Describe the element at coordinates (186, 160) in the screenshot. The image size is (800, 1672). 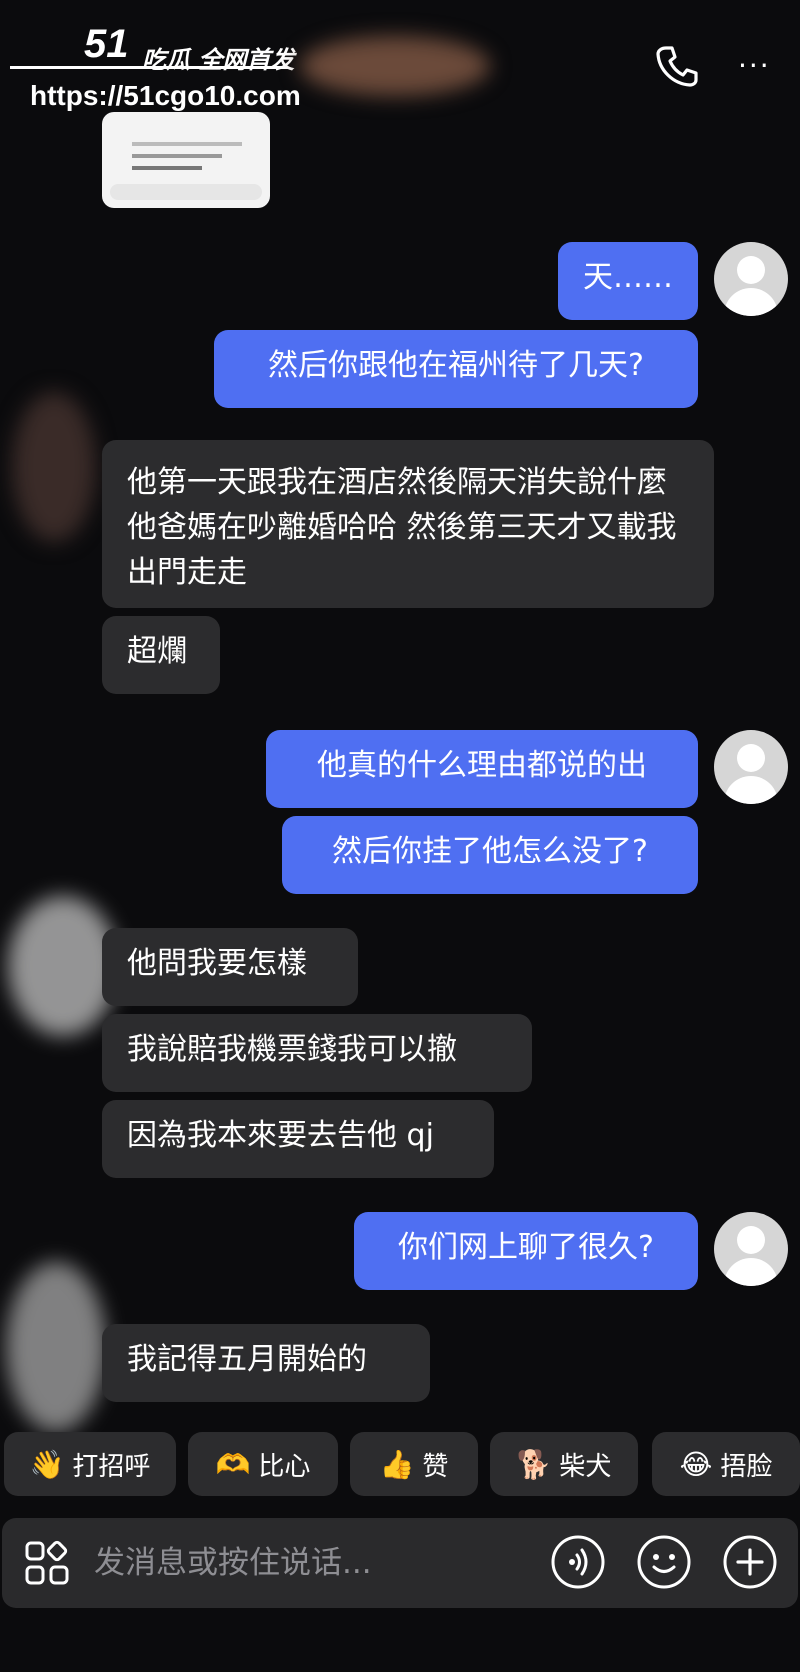
I see `shared-image-thumbnail` at that location.